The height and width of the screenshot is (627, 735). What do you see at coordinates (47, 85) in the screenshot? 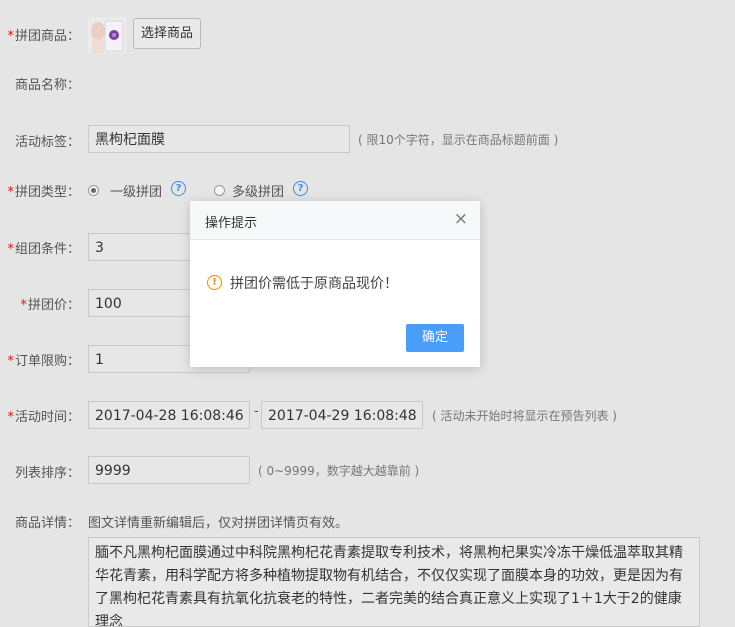
I see `product-name-label: 商品名称：` at bounding box center [47, 85].